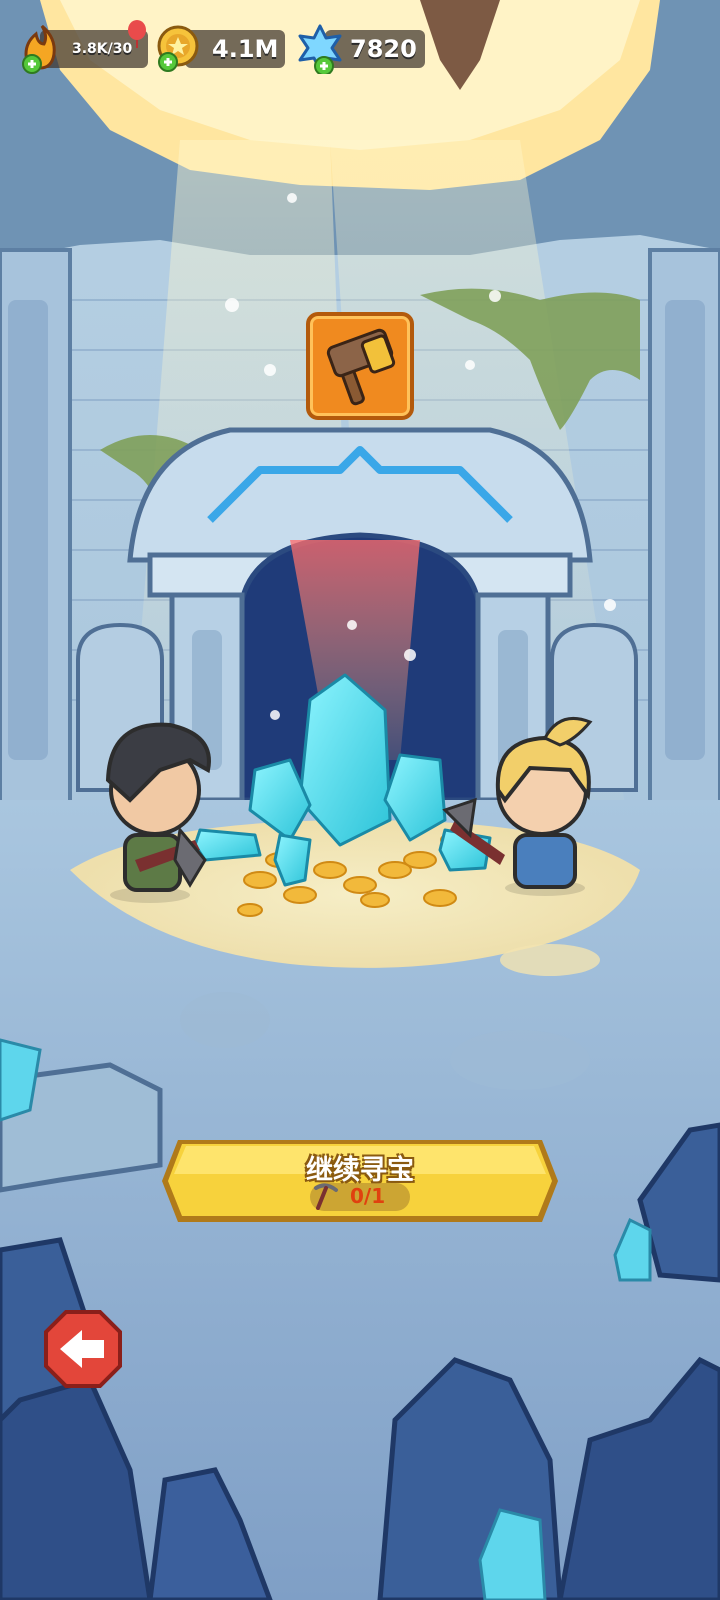 This screenshot has height=1600, width=720. What do you see at coordinates (368, 1196) in the screenshot?
I see `pickaxe-count: 0/1` at bounding box center [368, 1196].